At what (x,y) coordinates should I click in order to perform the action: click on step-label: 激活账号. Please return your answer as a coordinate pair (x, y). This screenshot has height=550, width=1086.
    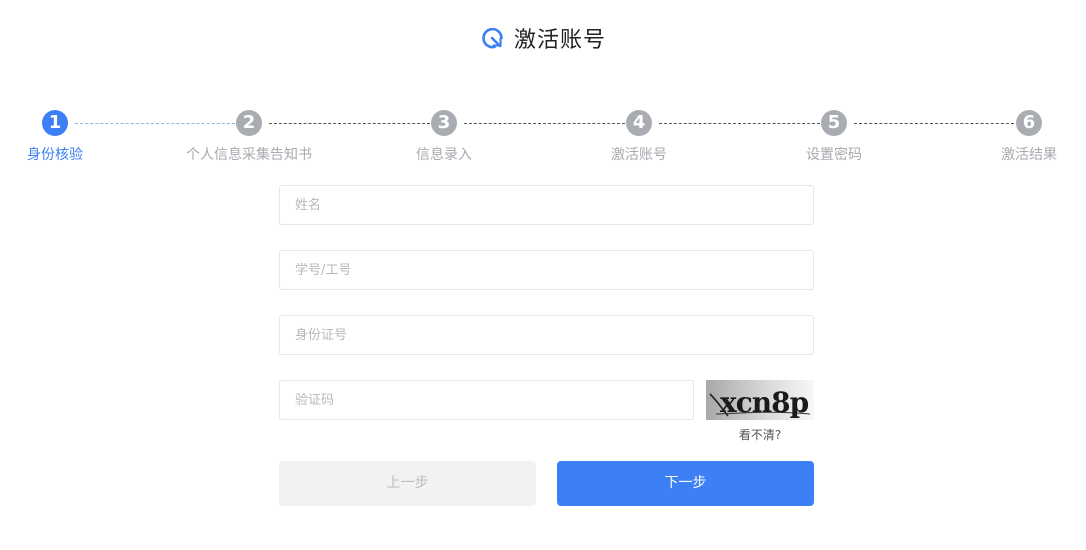
    Looking at the image, I should click on (639, 155).